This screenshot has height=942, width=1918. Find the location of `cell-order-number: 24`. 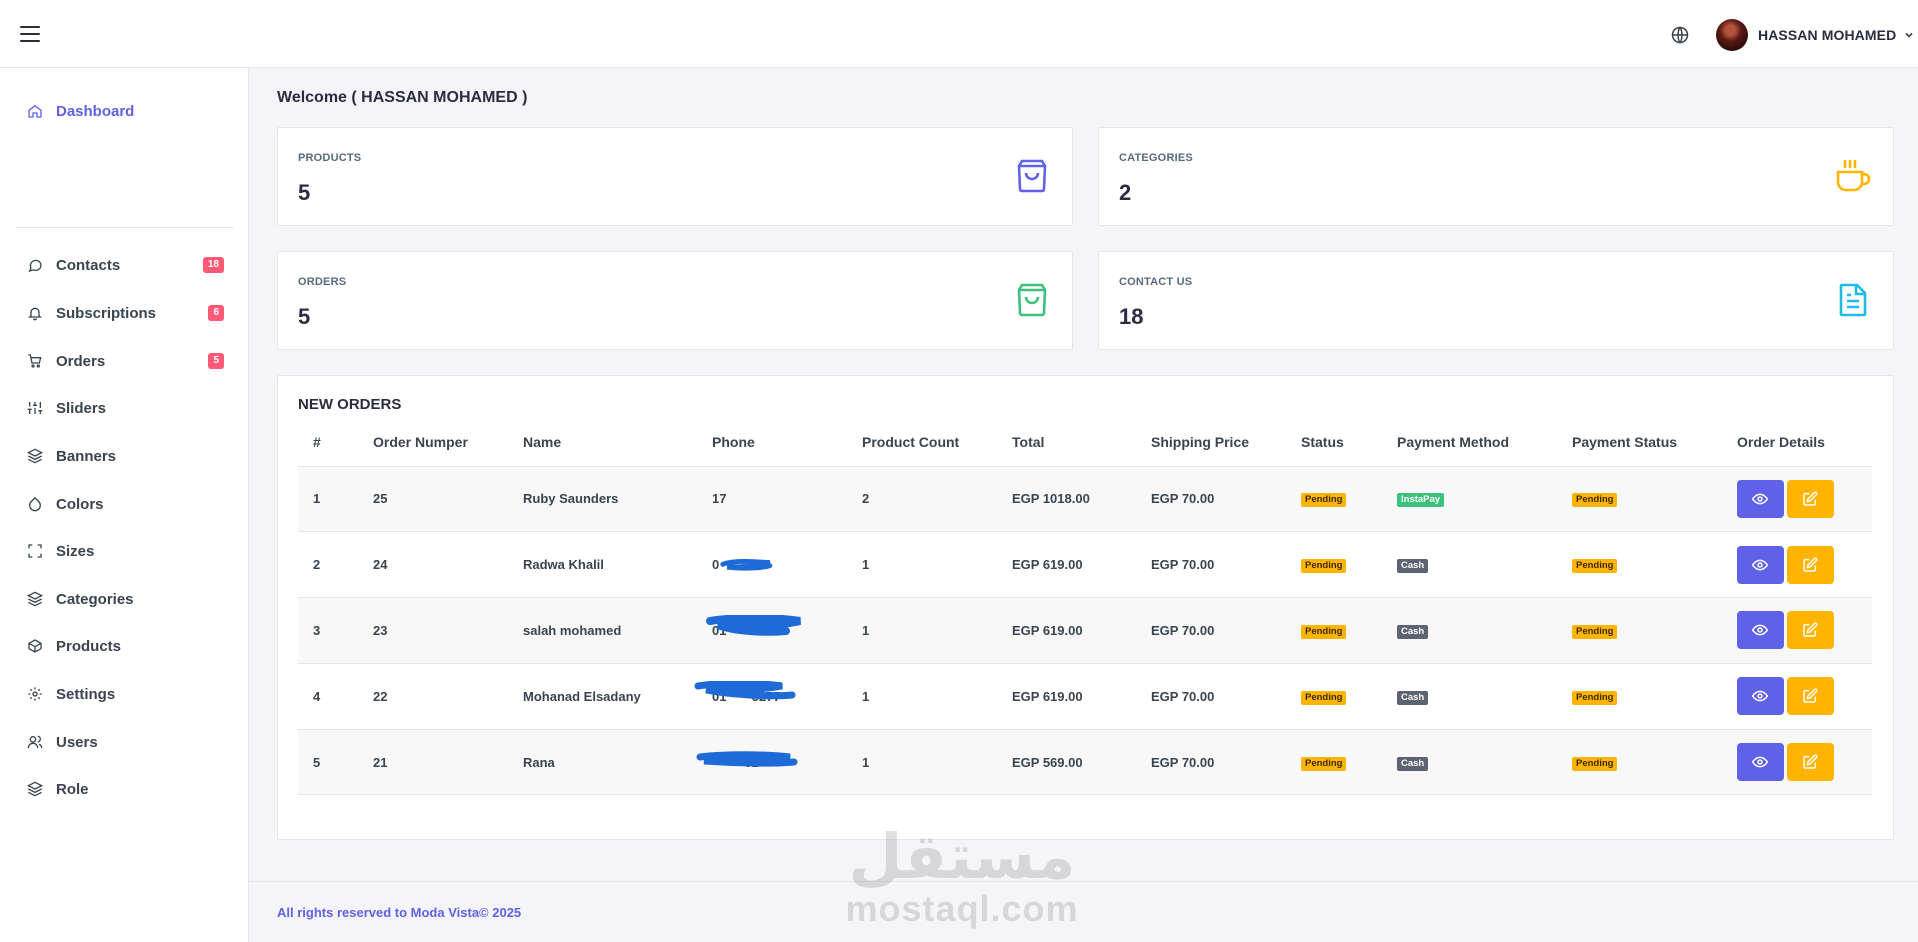

cell-order-number: 24 is located at coordinates (433, 565).